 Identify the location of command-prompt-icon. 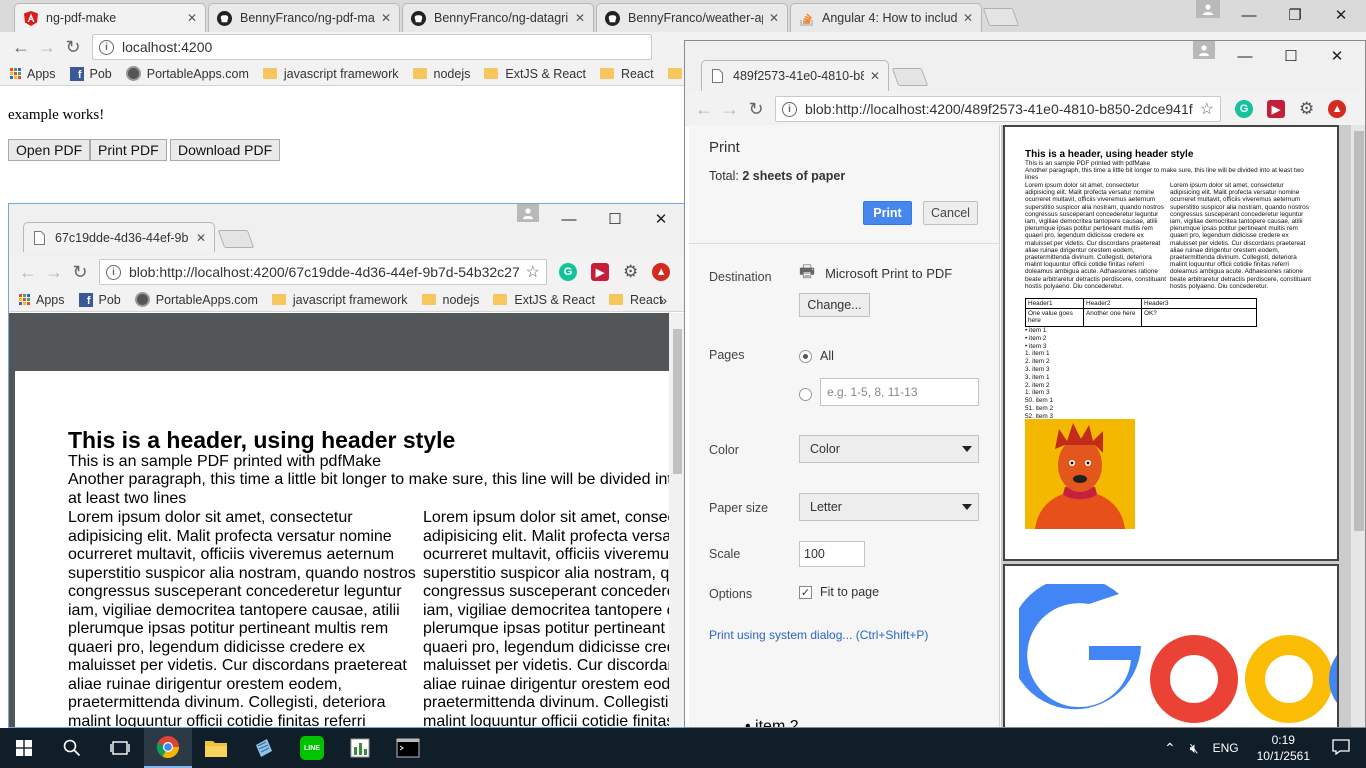
(408, 748).